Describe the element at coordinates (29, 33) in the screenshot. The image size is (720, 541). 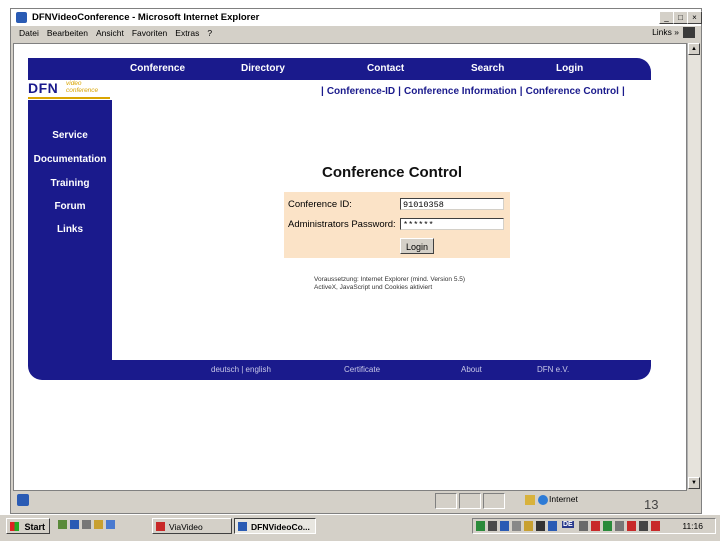
I see `menu-item-datei: Datei` at that location.